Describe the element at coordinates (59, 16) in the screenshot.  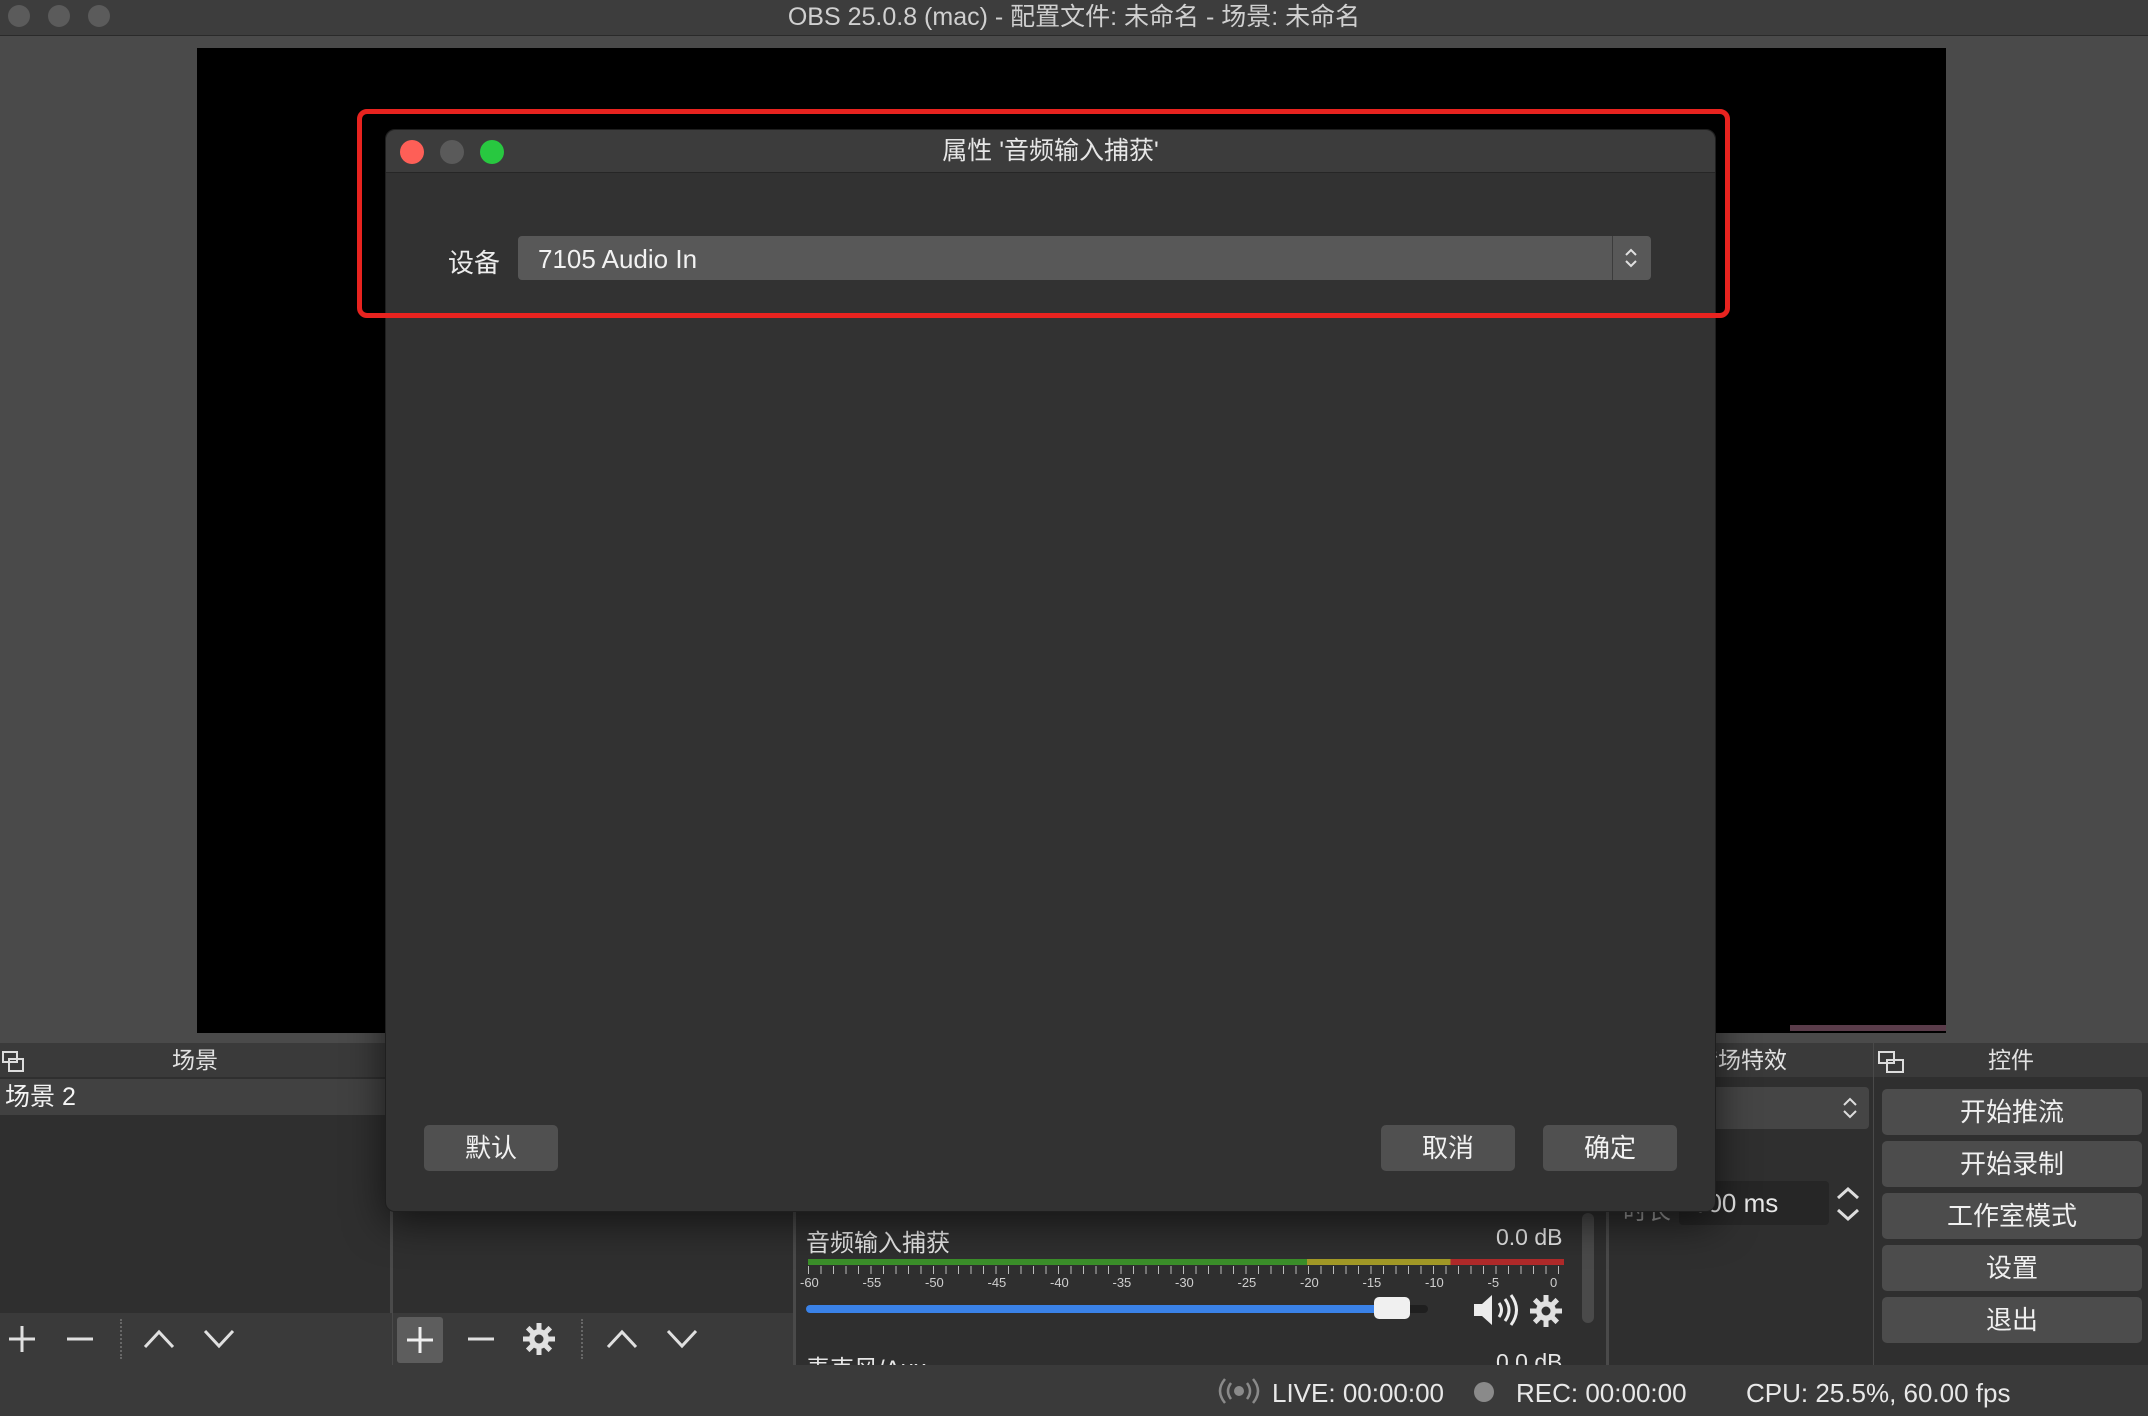
I see `minimize-window-button` at that location.